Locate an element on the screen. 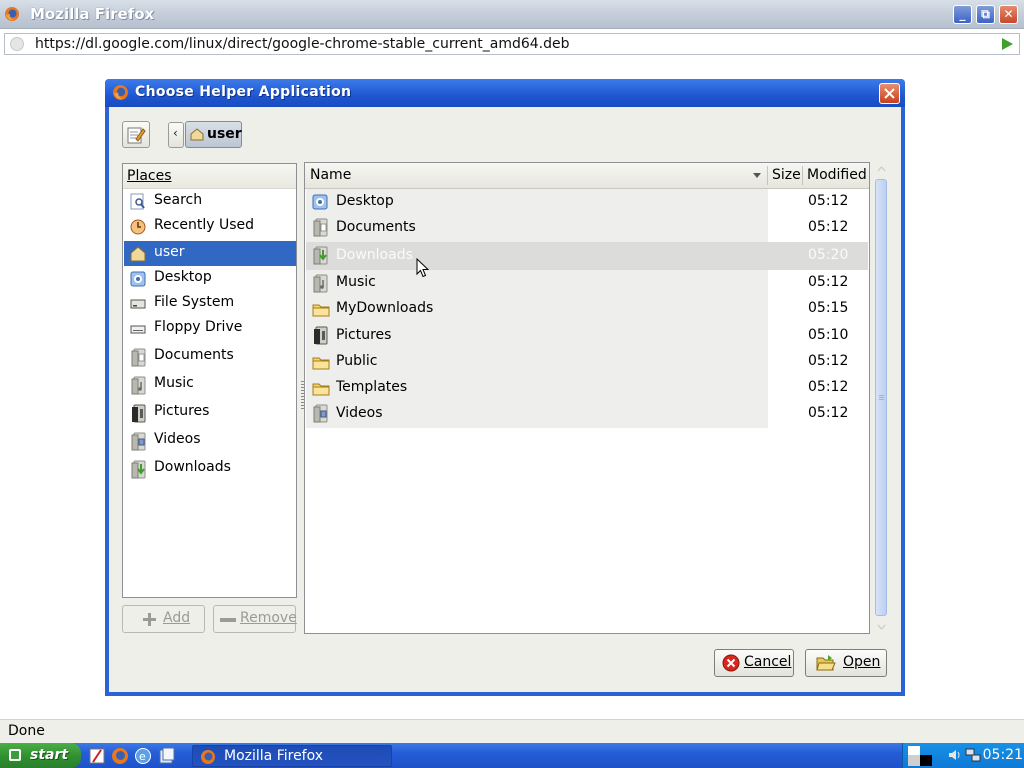  edit-icon is located at coordinates (136, 135).